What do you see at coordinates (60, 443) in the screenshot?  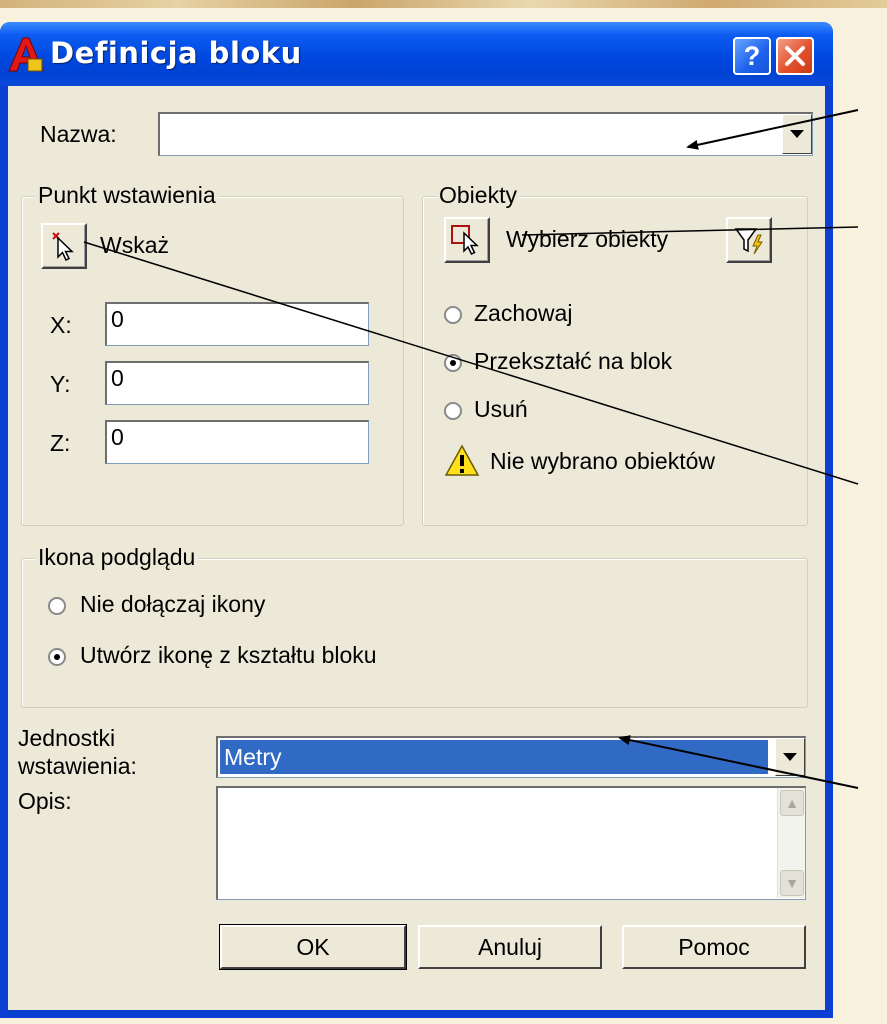 I see `z-label: Z:` at bounding box center [60, 443].